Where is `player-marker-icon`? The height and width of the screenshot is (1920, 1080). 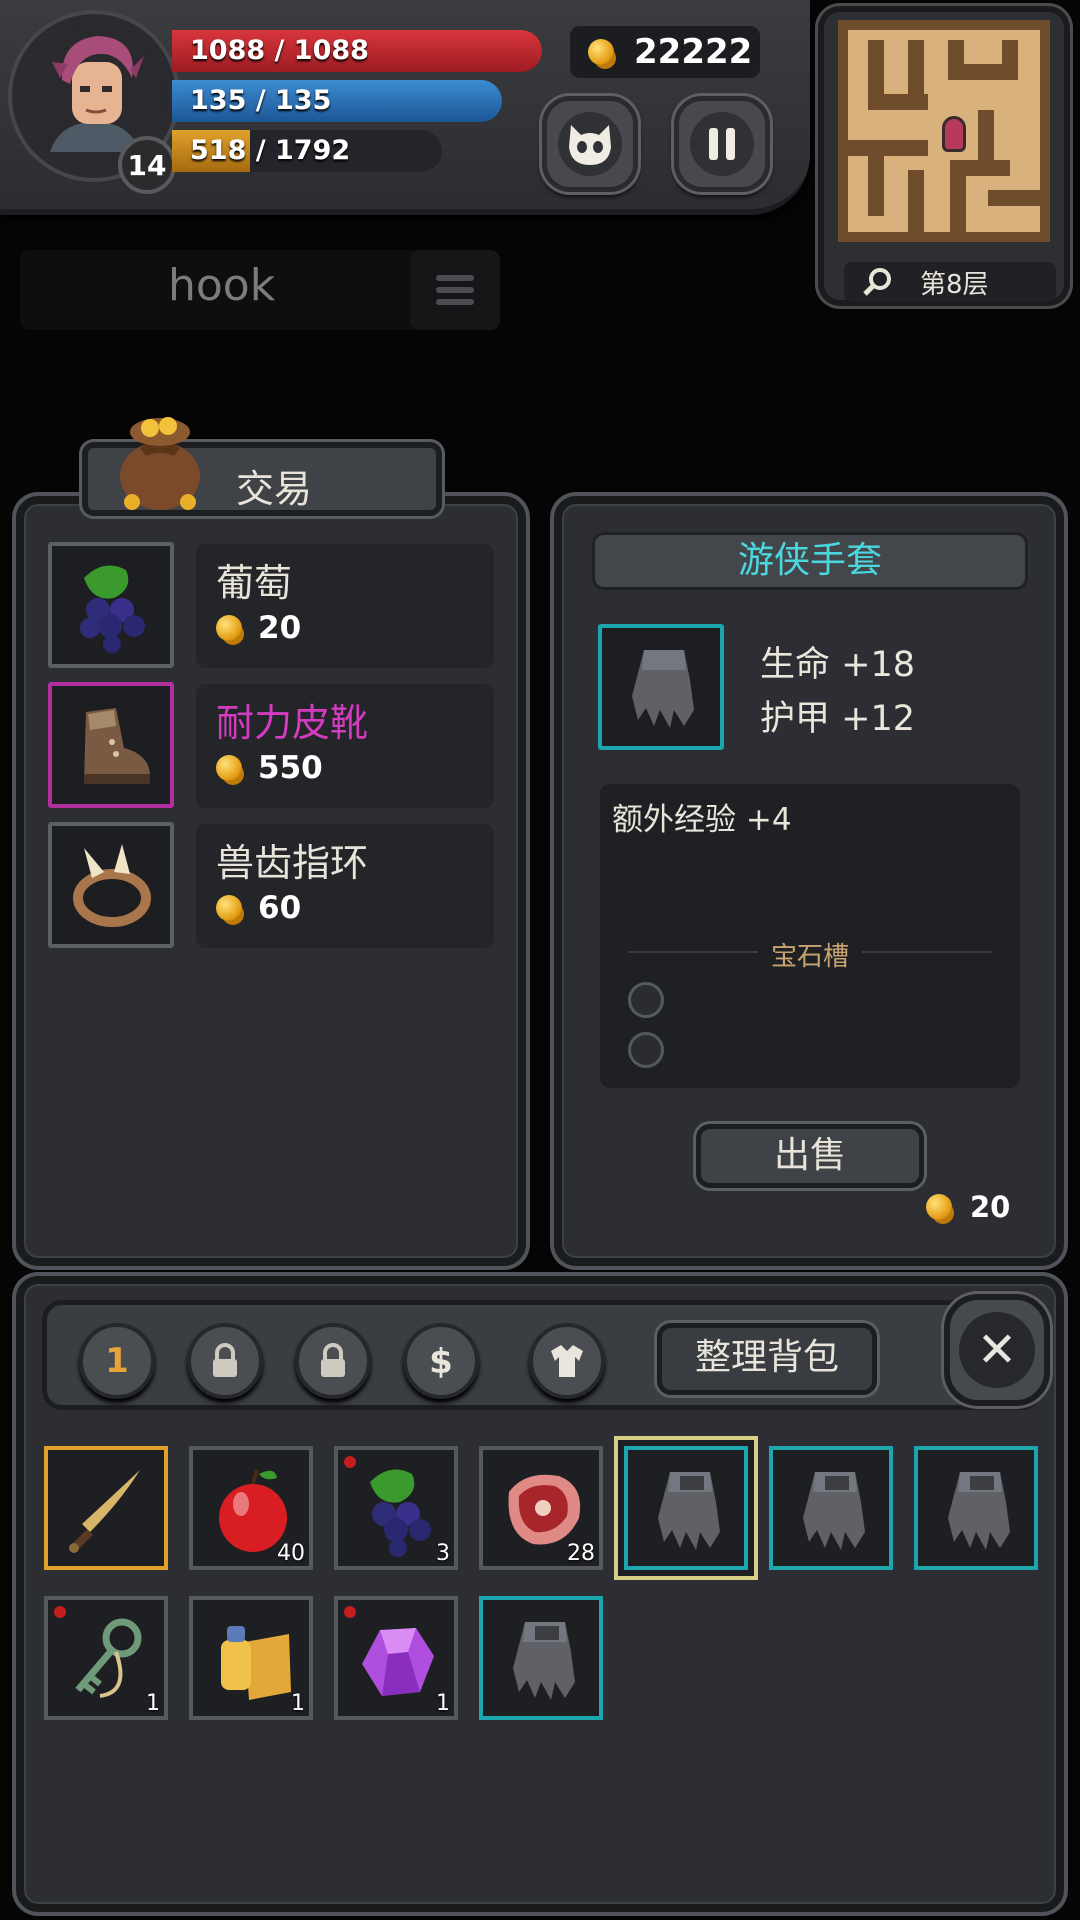 player-marker-icon is located at coordinates (954, 134).